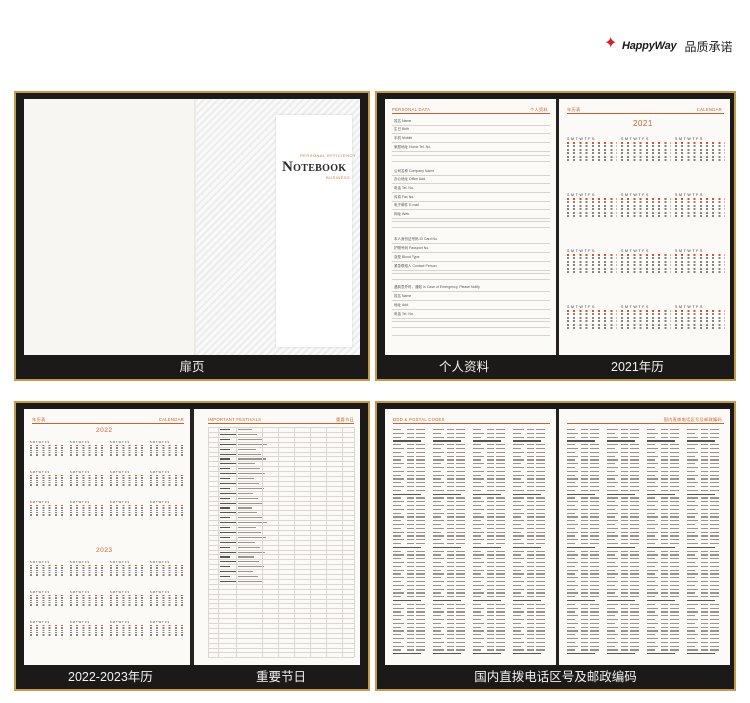 The image size is (750, 703). I want to click on personal-field-label: 血型 Blood Type, so click(407, 257).